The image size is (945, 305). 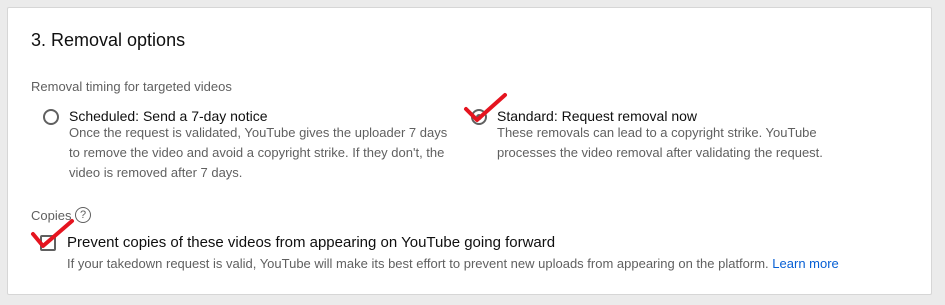 What do you see at coordinates (479, 117) in the screenshot?
I see `radio-standard` at bounding box center [479, 117].